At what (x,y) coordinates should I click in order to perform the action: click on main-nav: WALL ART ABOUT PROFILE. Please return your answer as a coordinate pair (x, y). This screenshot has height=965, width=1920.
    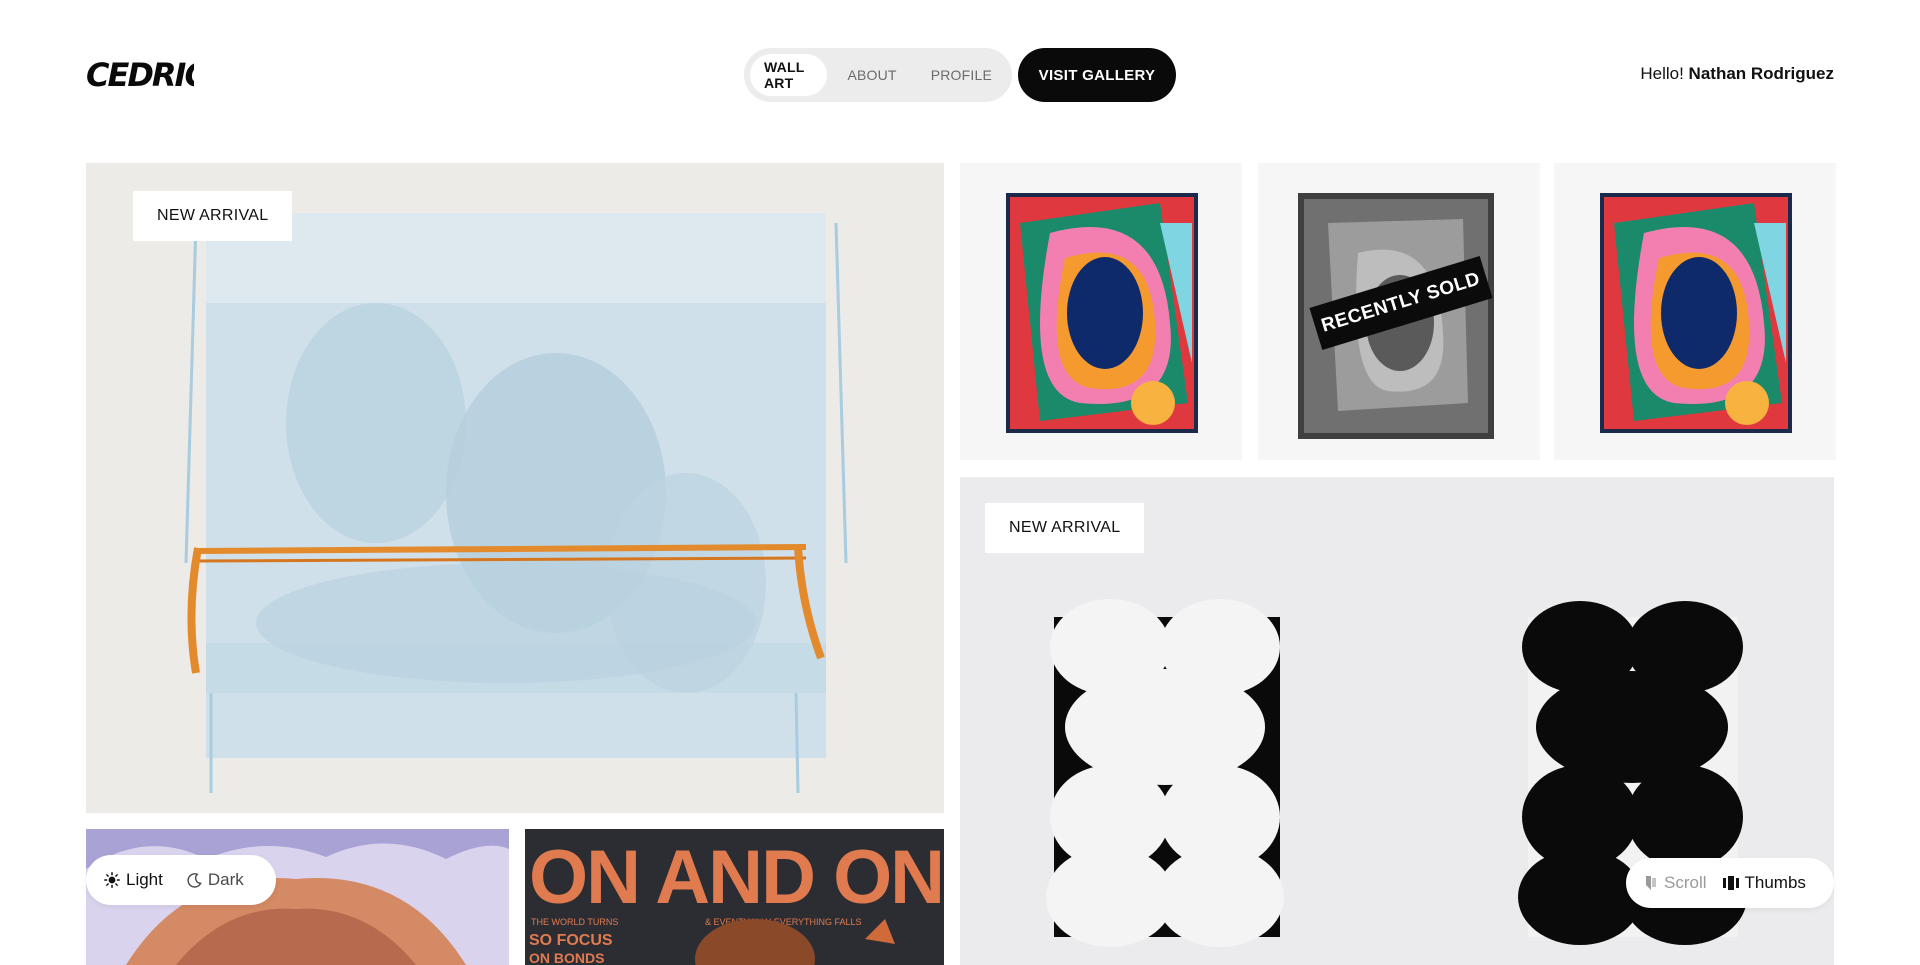
    Looking at the image, I should click on (878, 75).